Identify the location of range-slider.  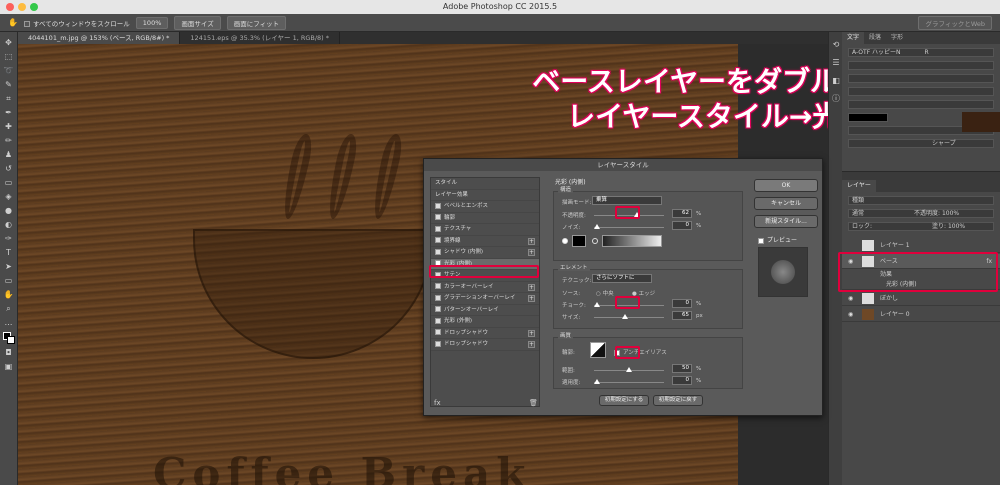
(629, 369).